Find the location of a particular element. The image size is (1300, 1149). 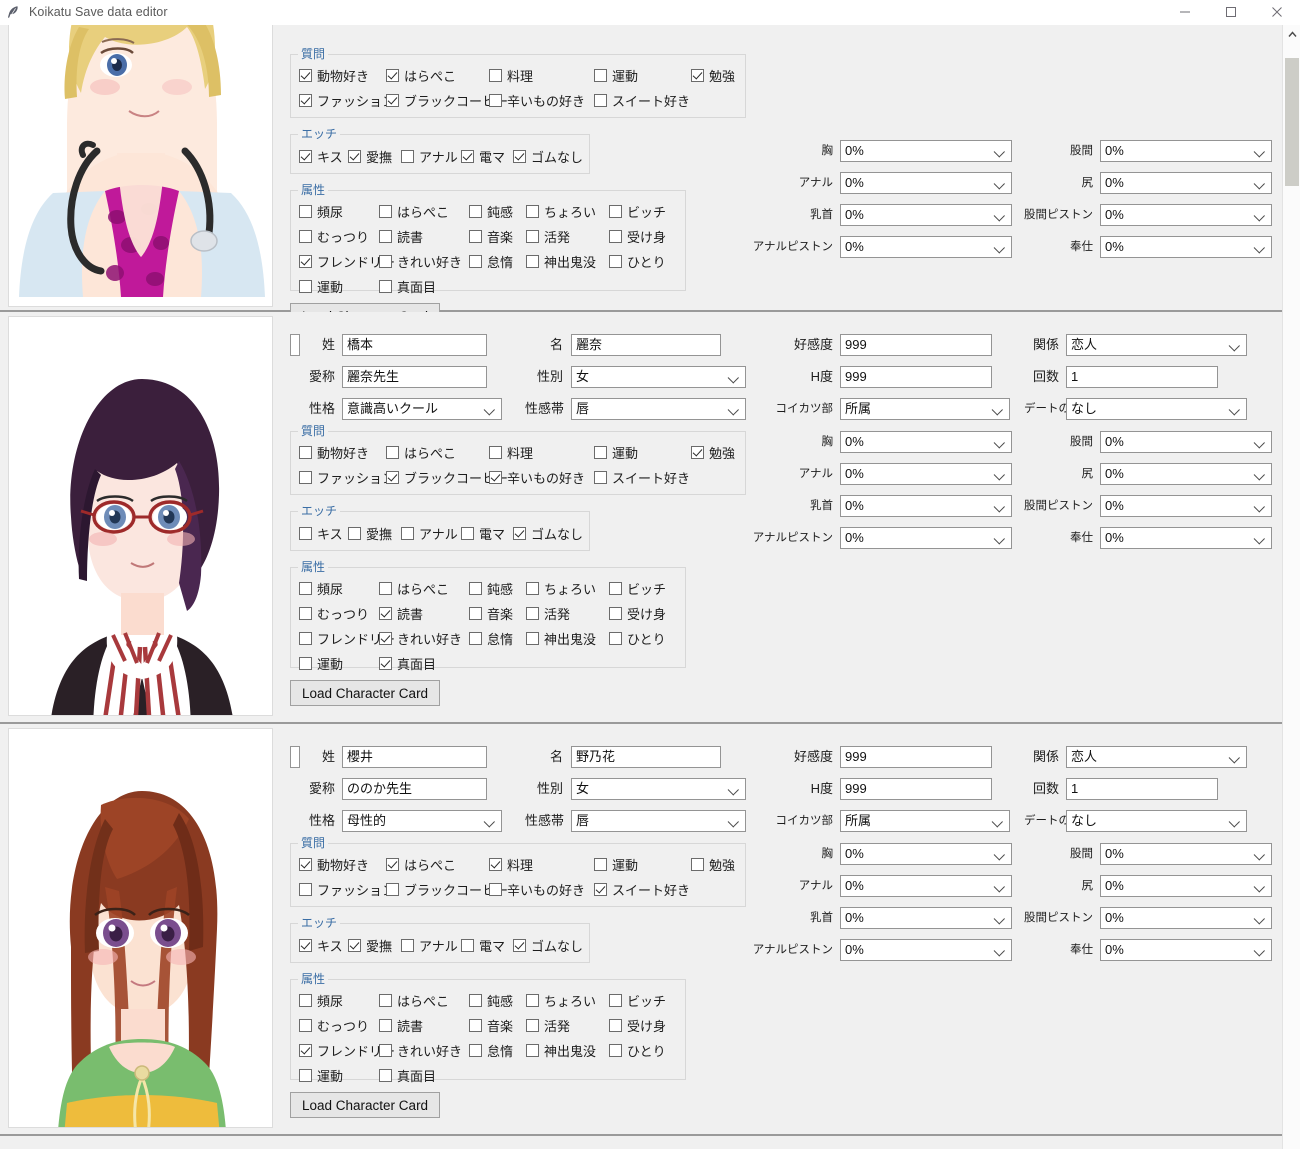

question-checkbox-3: 運動 is located at coordinates (616, 452).